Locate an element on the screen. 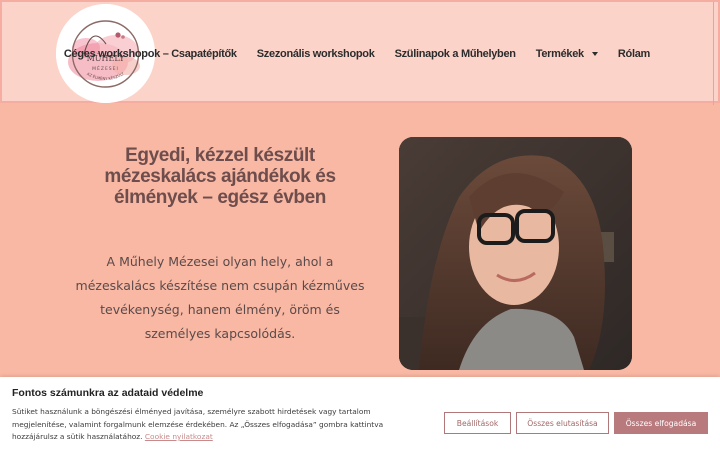  divider is located at coordinates (713, 53).